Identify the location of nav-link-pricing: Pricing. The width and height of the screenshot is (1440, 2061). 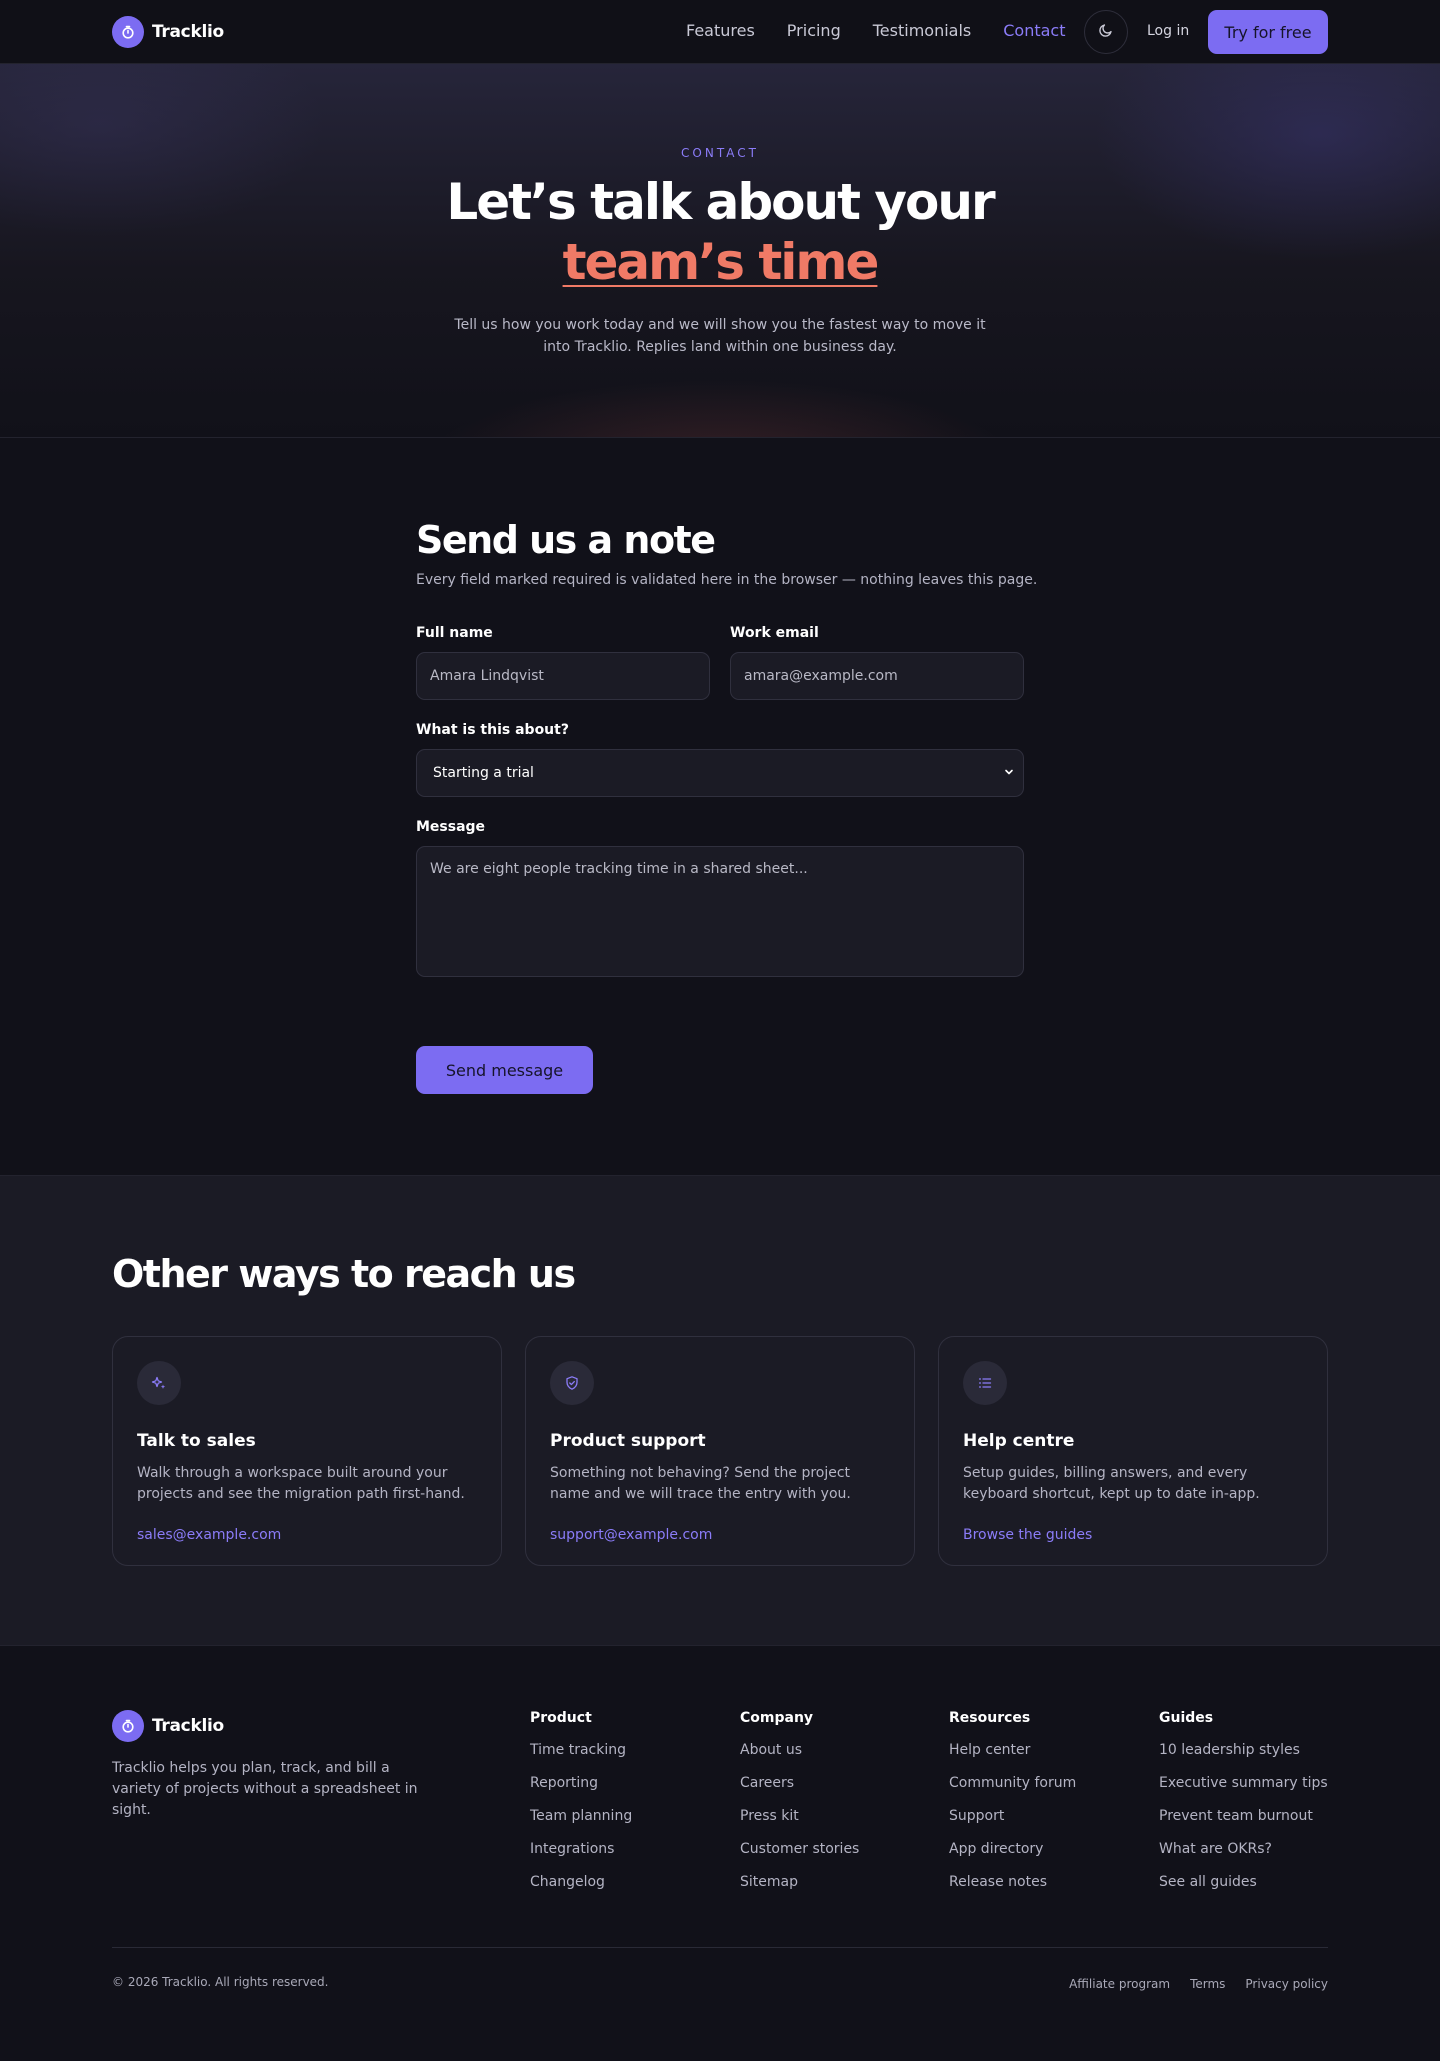
(814, 30).